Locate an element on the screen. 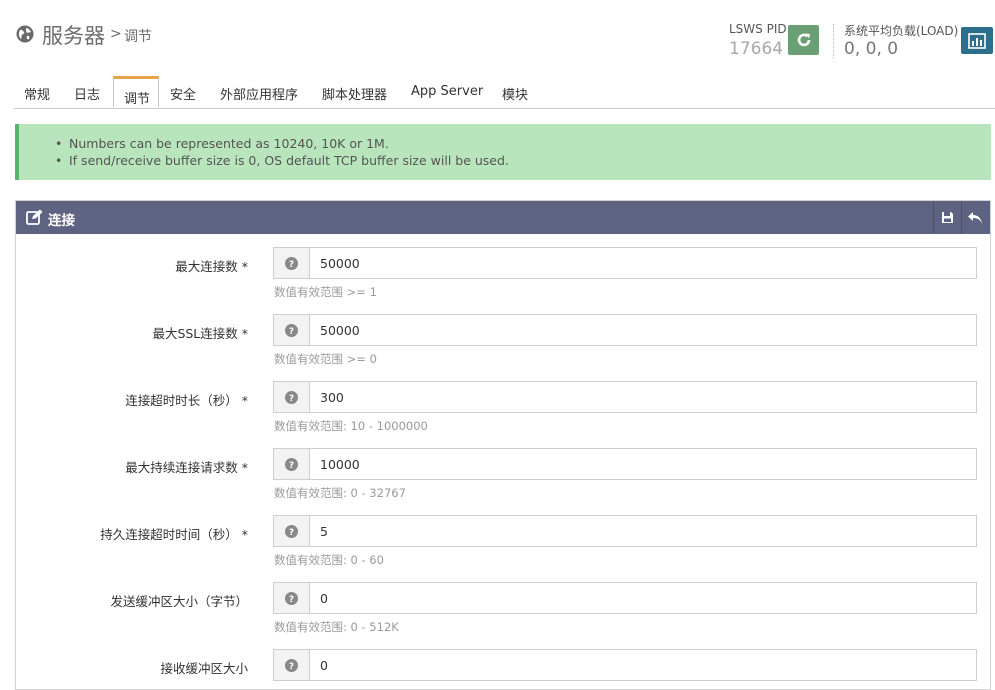  pid-label: LSWS PID is located at coordinates (758, 29).